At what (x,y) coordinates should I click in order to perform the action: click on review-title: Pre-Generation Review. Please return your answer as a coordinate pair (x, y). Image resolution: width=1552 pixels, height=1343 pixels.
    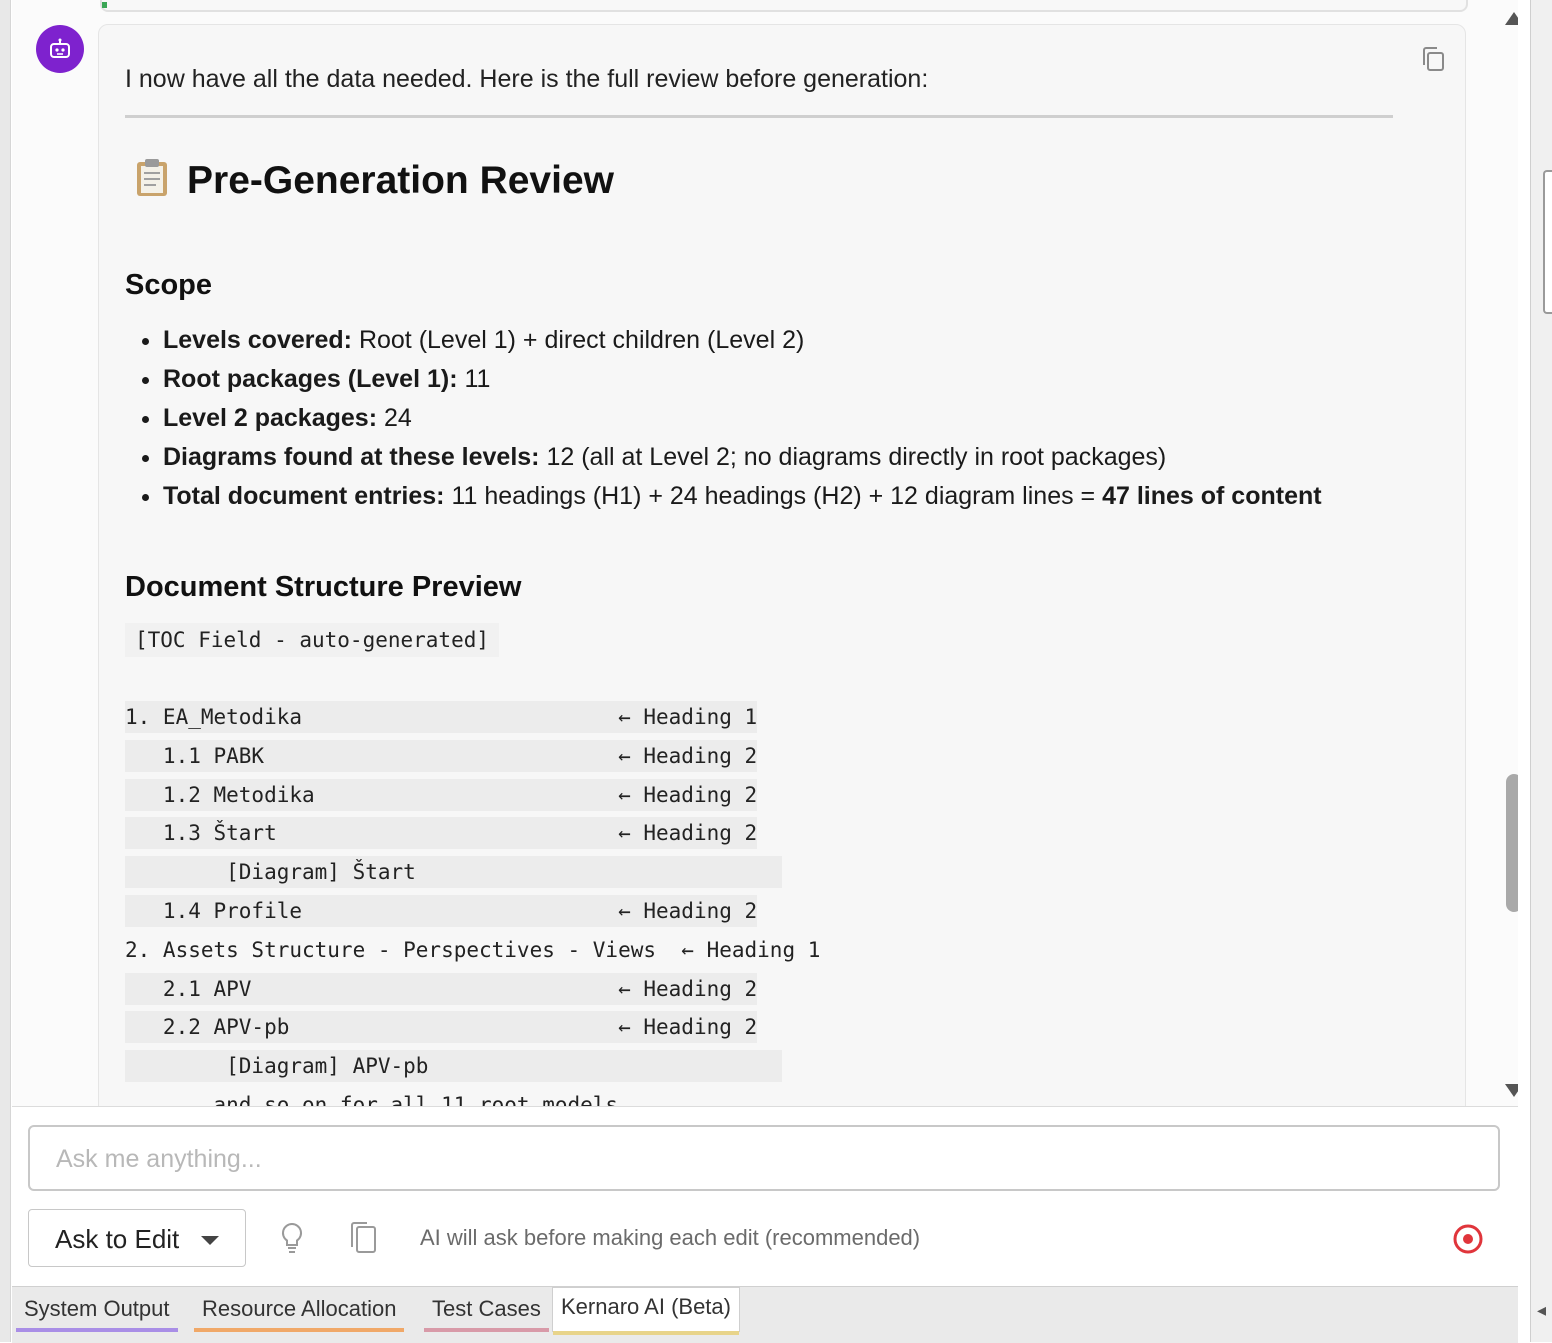
    Looking at the image, I should click on (374, 182).